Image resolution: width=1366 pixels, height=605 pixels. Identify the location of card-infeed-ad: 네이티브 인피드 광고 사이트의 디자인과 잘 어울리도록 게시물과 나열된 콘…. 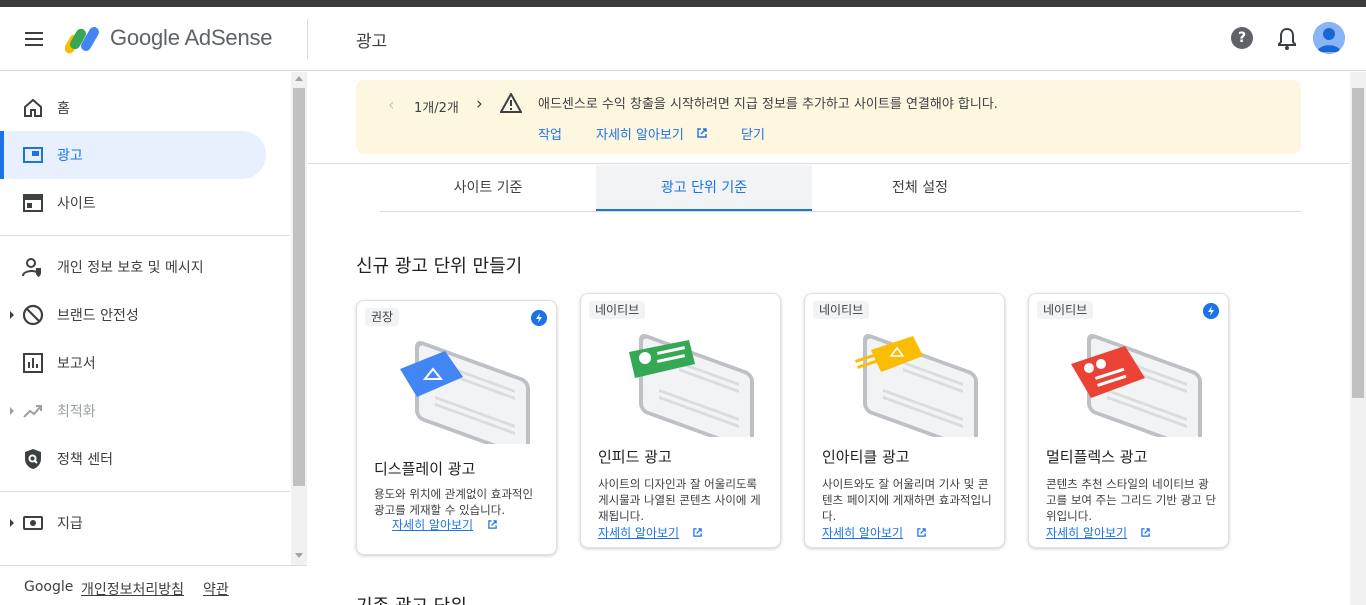
(680, 420).